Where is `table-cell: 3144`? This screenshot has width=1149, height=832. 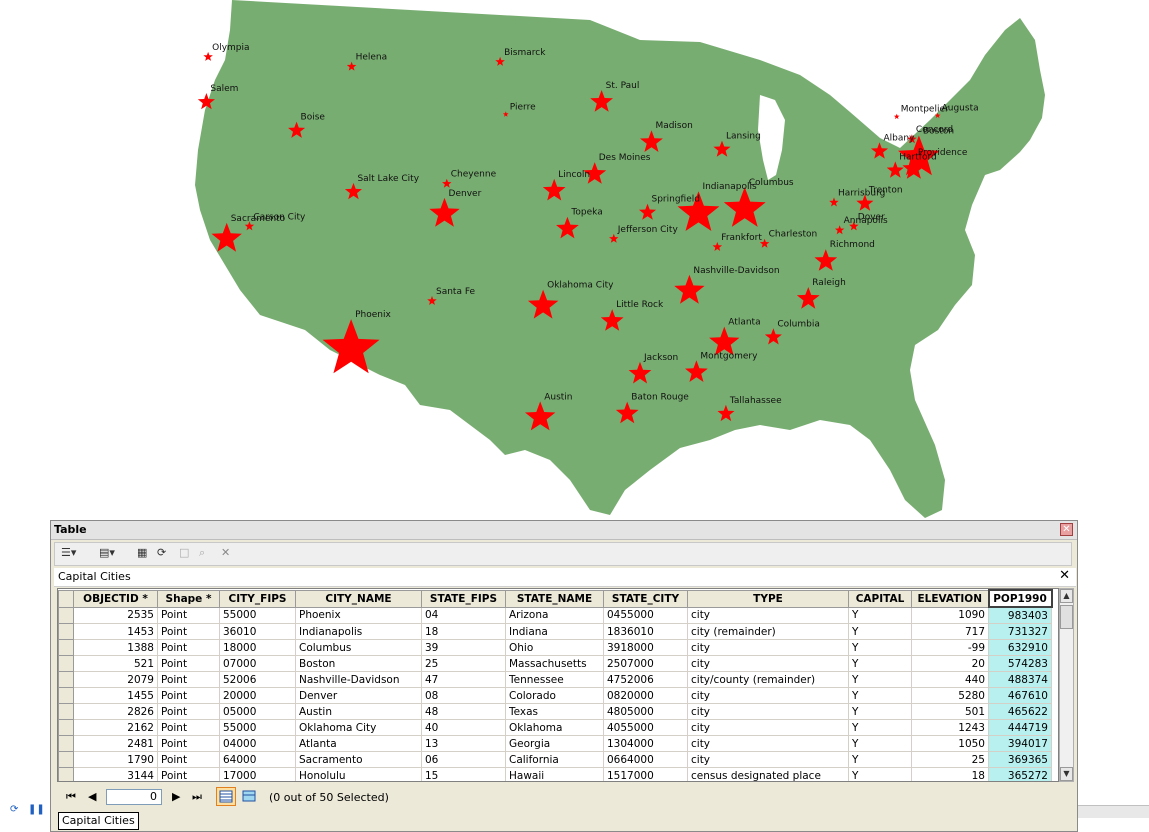 table-cell: 3144 is located at coordinates (115, 774).